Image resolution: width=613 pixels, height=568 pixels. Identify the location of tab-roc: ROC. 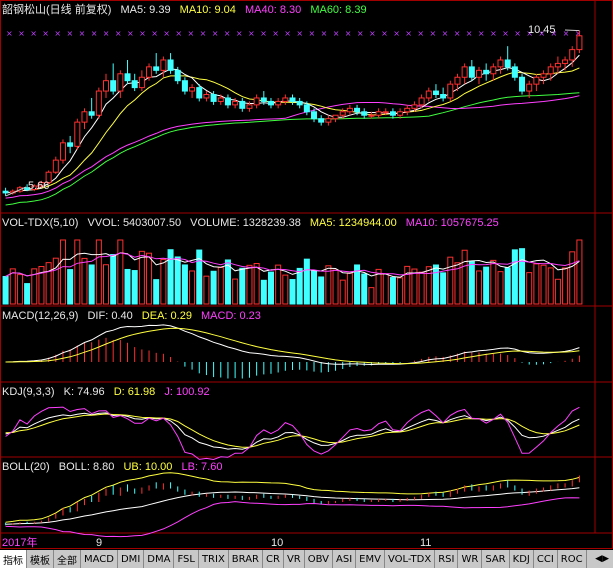
(572, 559).